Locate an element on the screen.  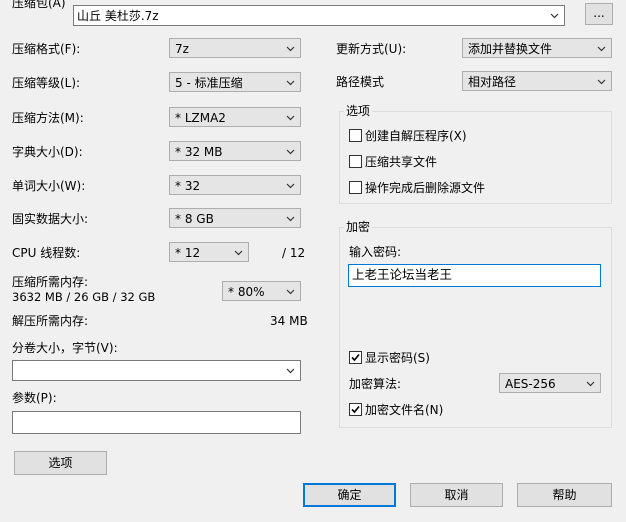
params-label: 参数(P): is located at coordinates (34, 398).